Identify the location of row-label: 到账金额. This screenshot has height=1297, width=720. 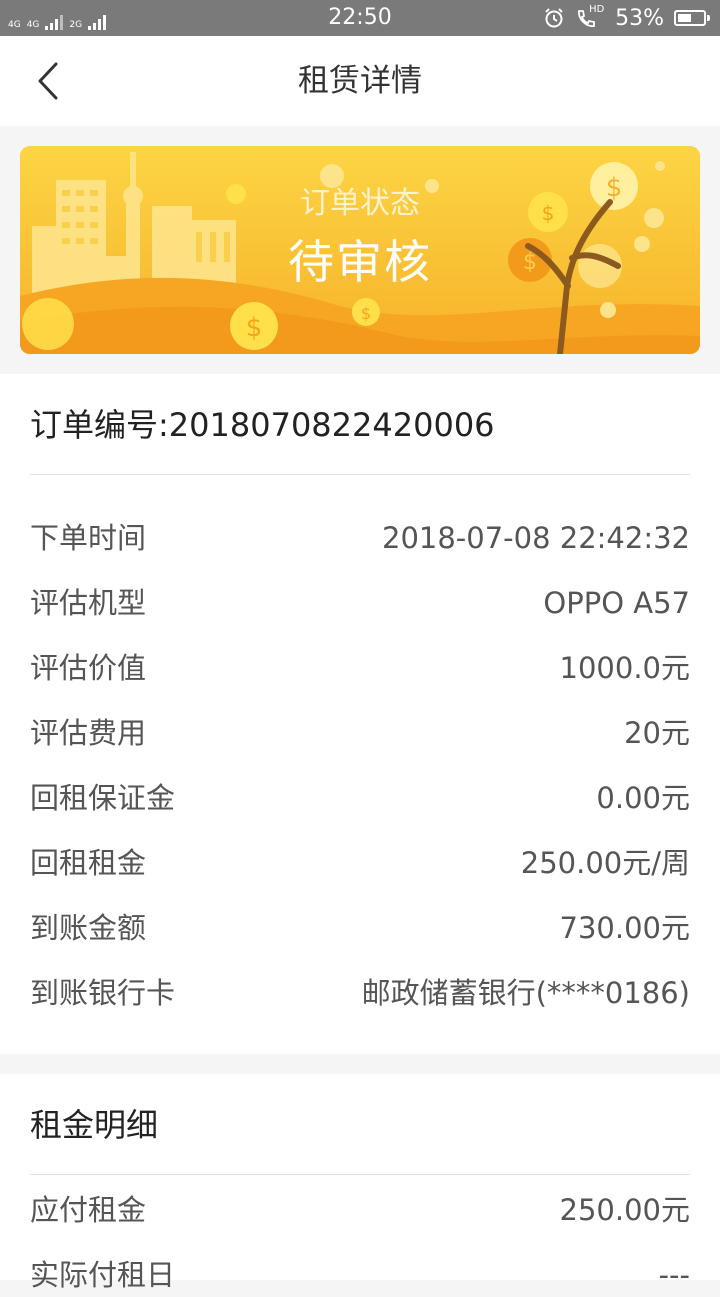
(88, 928).